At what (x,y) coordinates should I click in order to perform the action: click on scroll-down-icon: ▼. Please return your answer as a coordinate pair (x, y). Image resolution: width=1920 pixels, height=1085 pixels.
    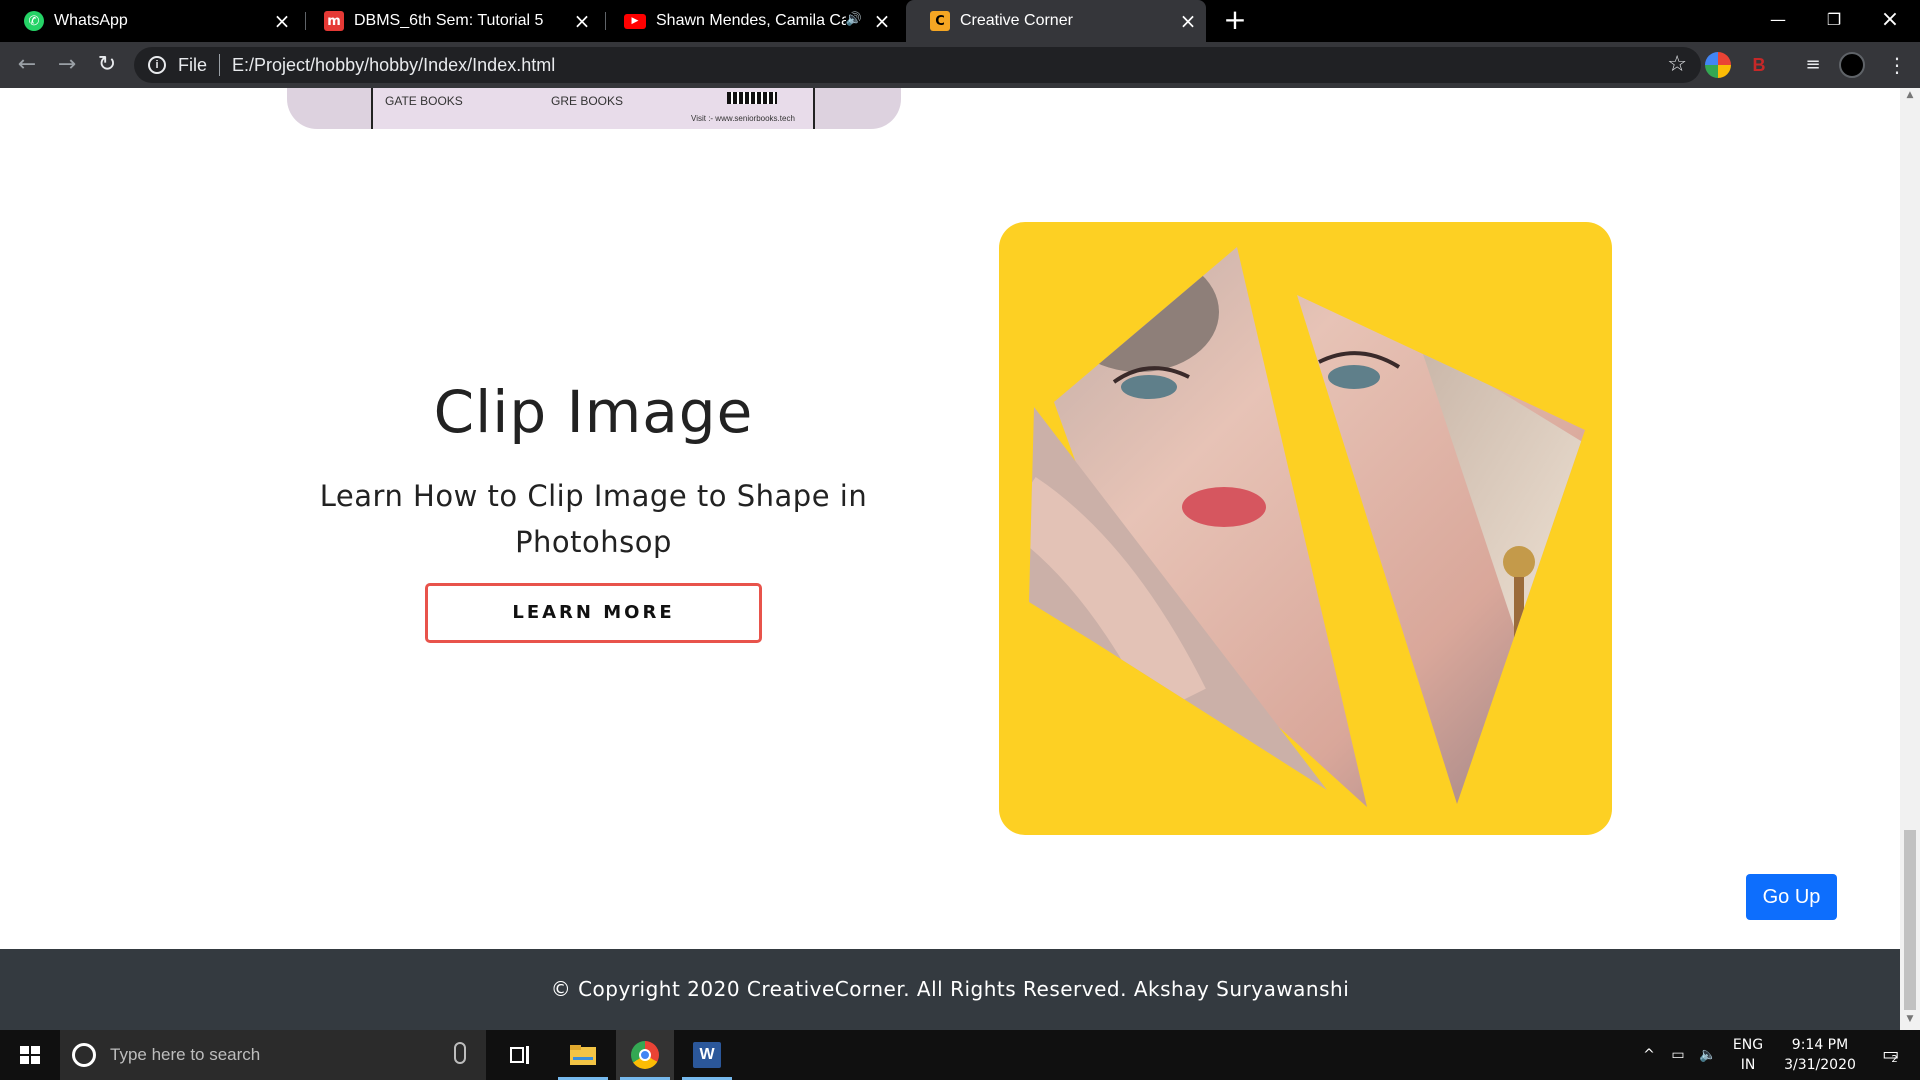
    Looking at the image, I should click on (1910, 1020).